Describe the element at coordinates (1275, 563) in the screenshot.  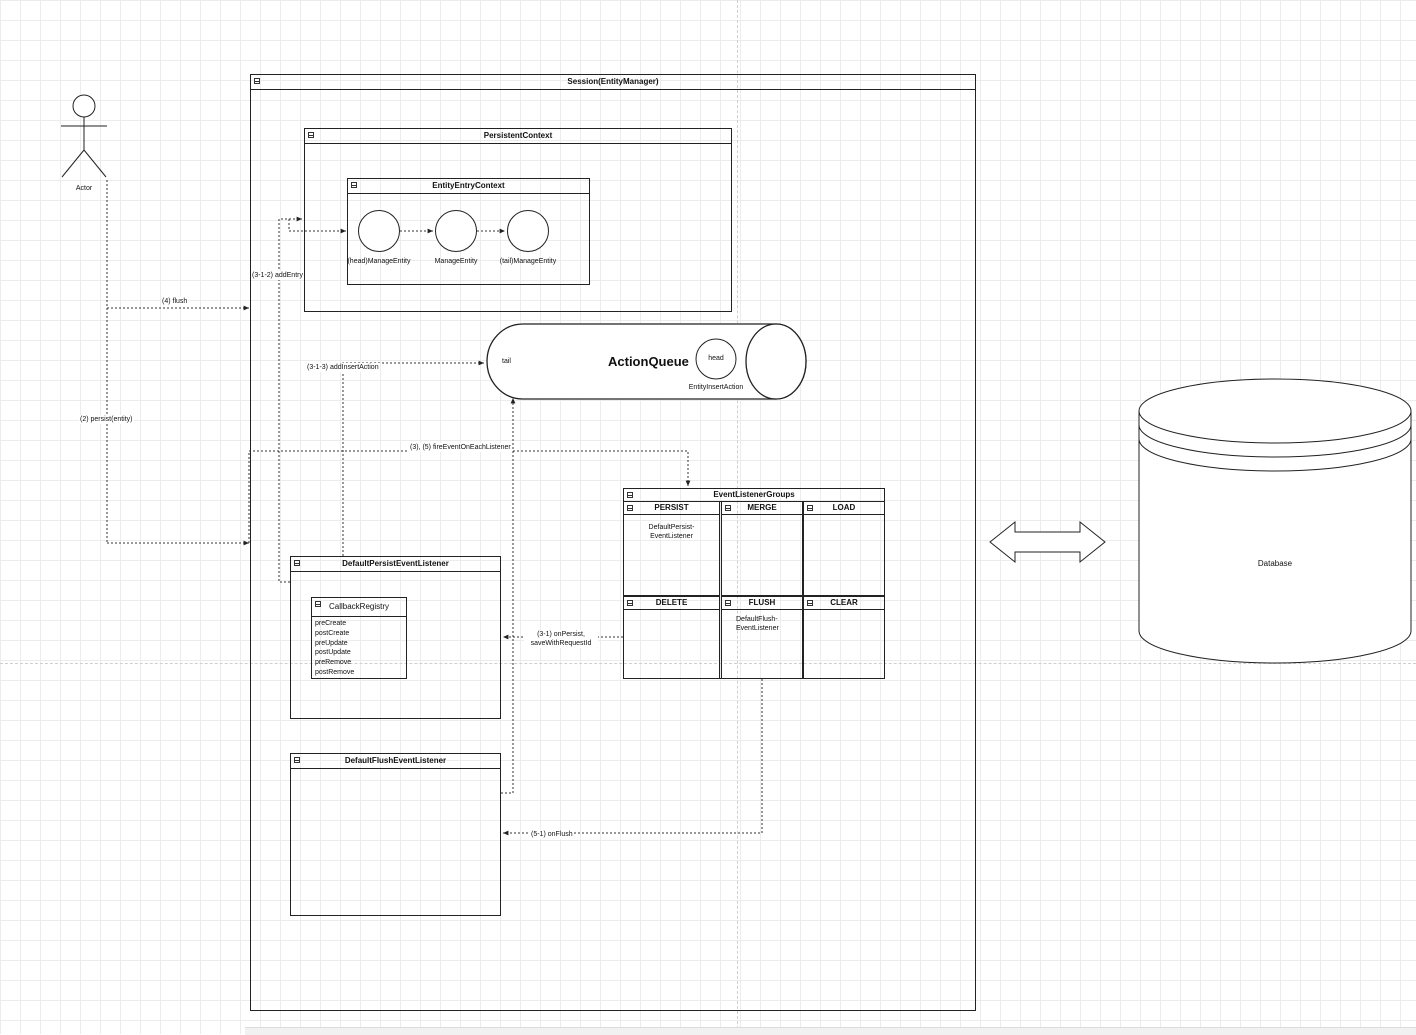
I see `database-label: Database` at that location.